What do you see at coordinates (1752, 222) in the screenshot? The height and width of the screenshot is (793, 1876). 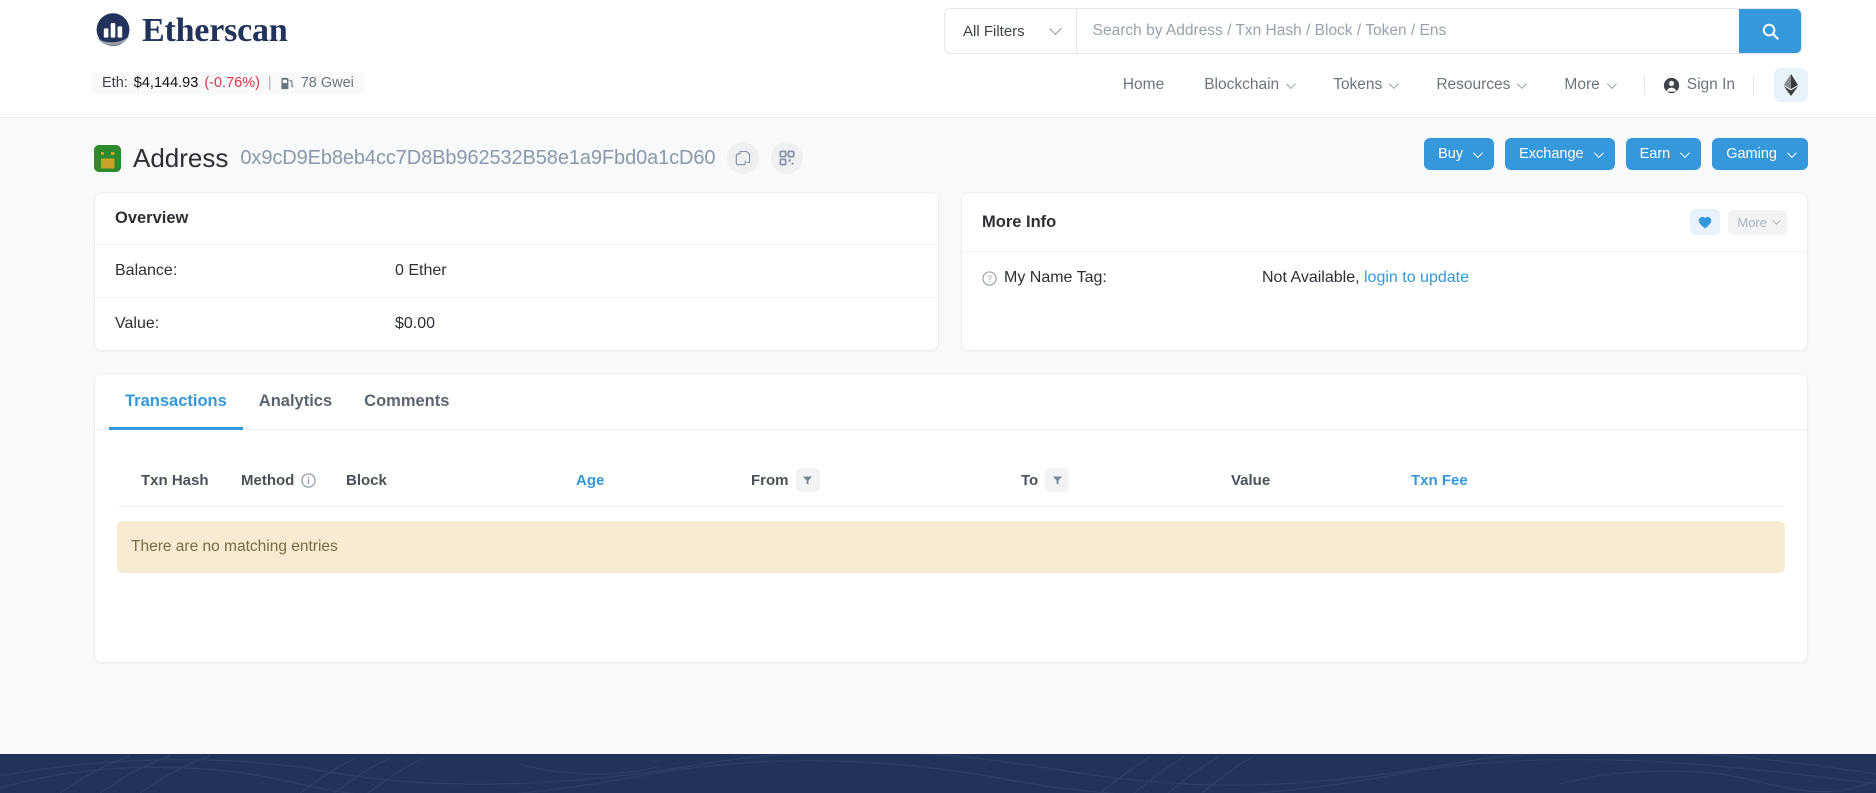 I see `more-info-more-label: More` at bounding box center [1752, 222].